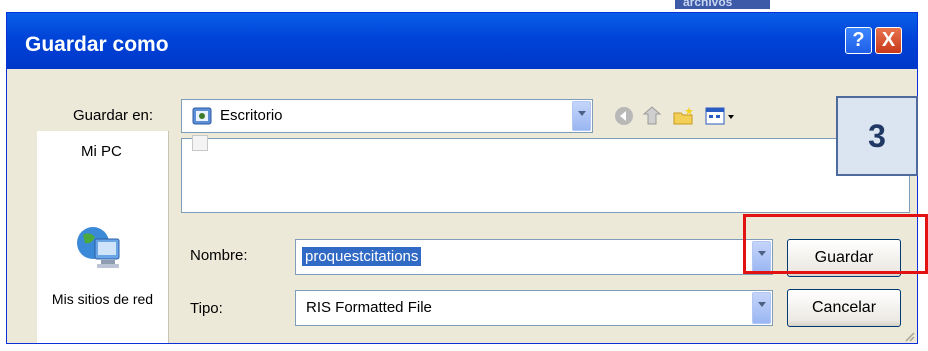 The image size is (928, 351). What do you see at coordinates (206, 308) in the screenshot?
I see `filetype-label: Tipo:` at bounding box center [206, 308].